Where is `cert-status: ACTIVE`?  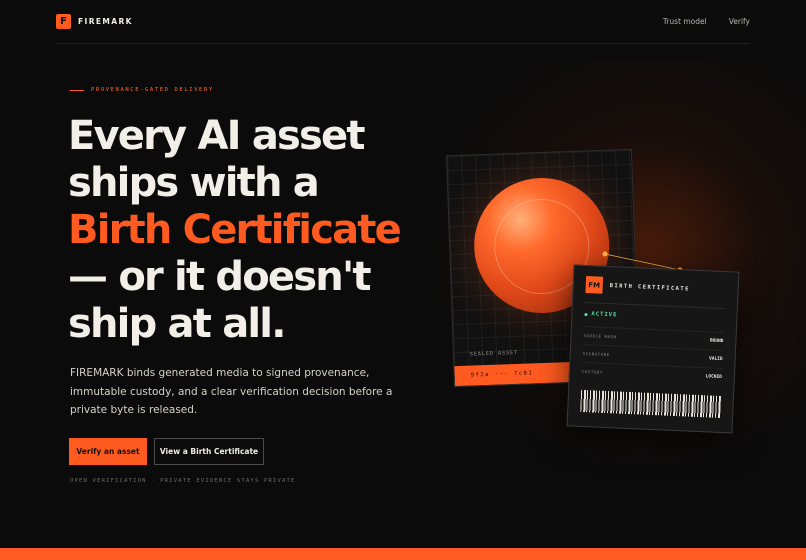 cert-status: ACTIVE is located at coordinates (654, 317).